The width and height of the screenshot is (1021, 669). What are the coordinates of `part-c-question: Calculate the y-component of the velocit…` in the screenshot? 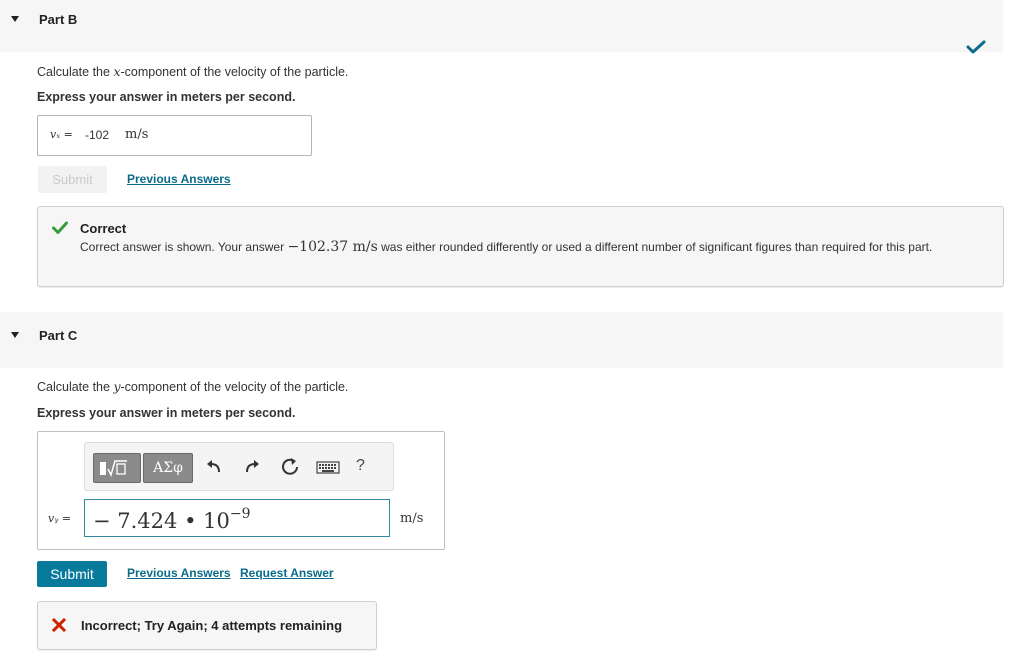 It's located at (193, 386).